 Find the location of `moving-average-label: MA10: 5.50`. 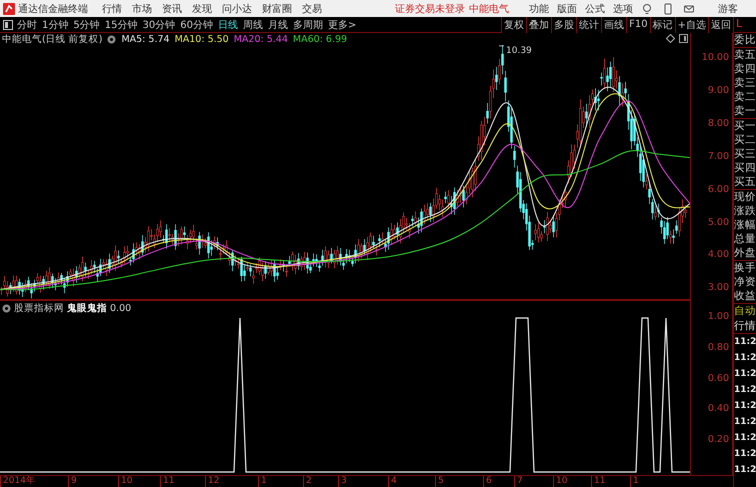

moving-average-label: MA10: 5.50 is located at coordinates (201, 39).